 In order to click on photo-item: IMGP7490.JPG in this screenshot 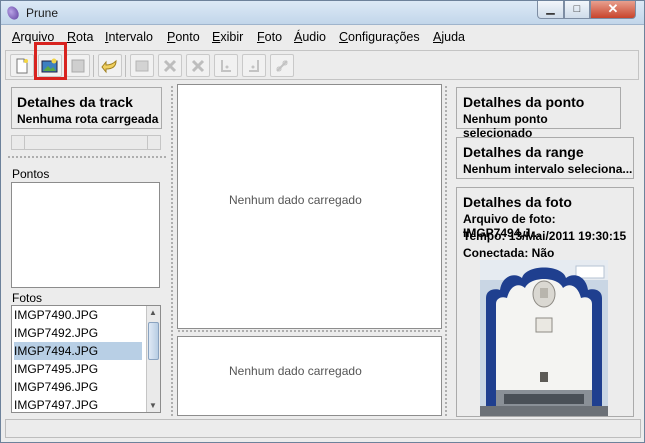, I will do `click(78, 315)`.